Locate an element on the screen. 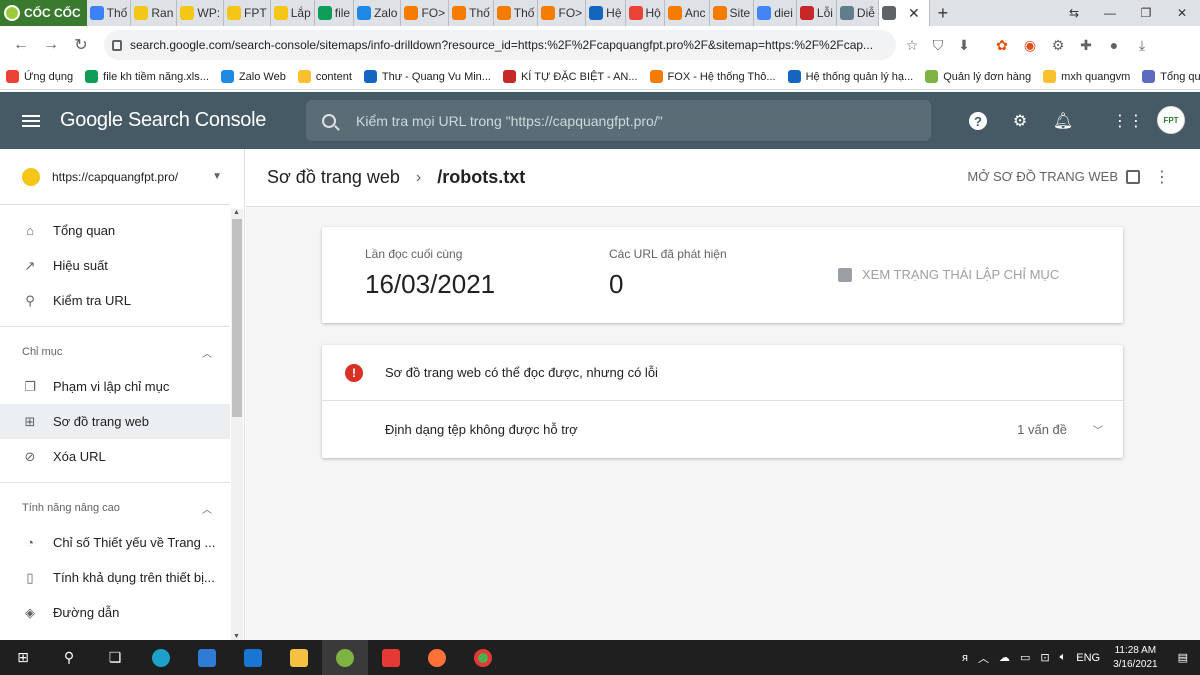  language-indicator: ENG is located at coordinates (1088, 658).